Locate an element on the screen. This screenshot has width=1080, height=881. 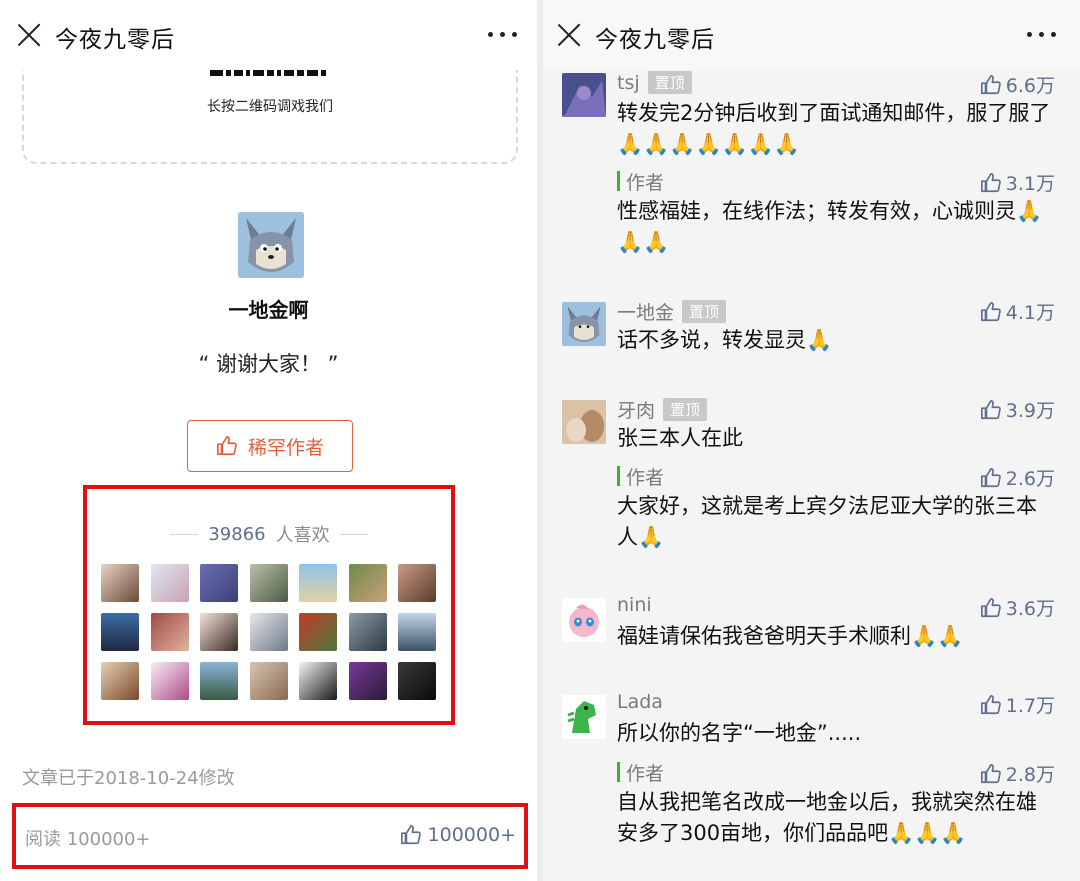
commenter-name: 牙肉 置顶 is located at coordinates (662, 409).